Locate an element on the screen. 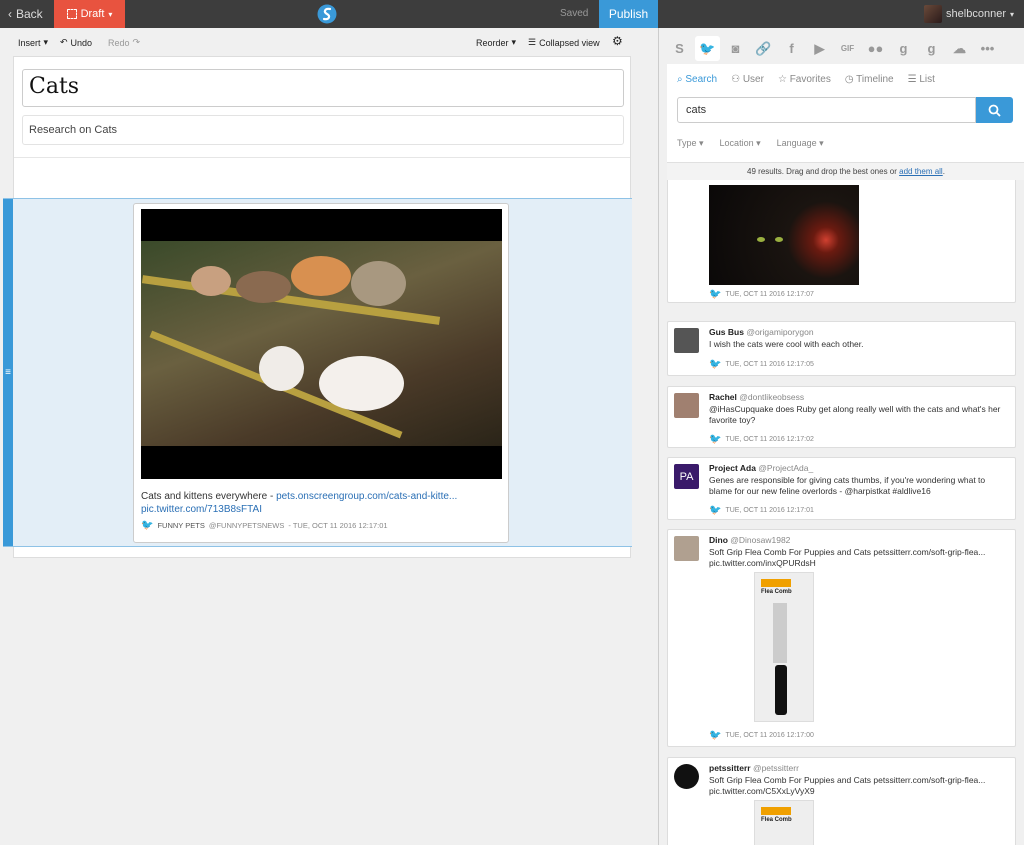  redo-label: Redo is located at coordinates (119, 42).